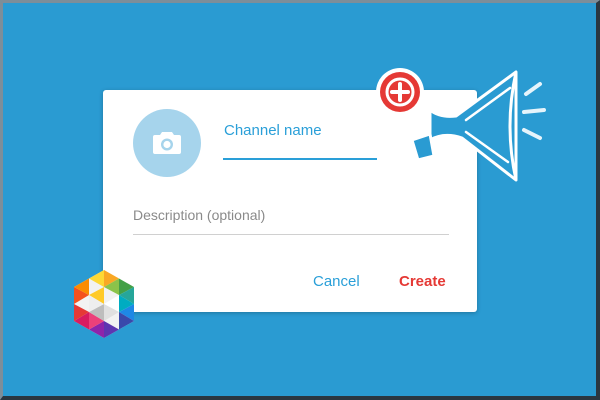 This screenshot has width=600, height=400. I want to click on hexagon-logo-icon, so click(104, 304).